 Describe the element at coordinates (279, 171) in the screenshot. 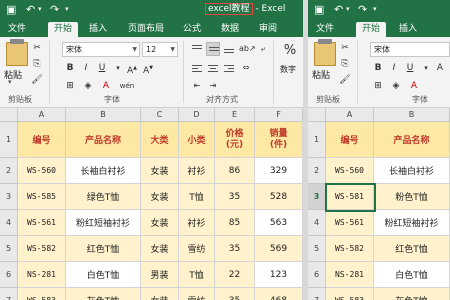

I see `sales-cell: 329` at that location.